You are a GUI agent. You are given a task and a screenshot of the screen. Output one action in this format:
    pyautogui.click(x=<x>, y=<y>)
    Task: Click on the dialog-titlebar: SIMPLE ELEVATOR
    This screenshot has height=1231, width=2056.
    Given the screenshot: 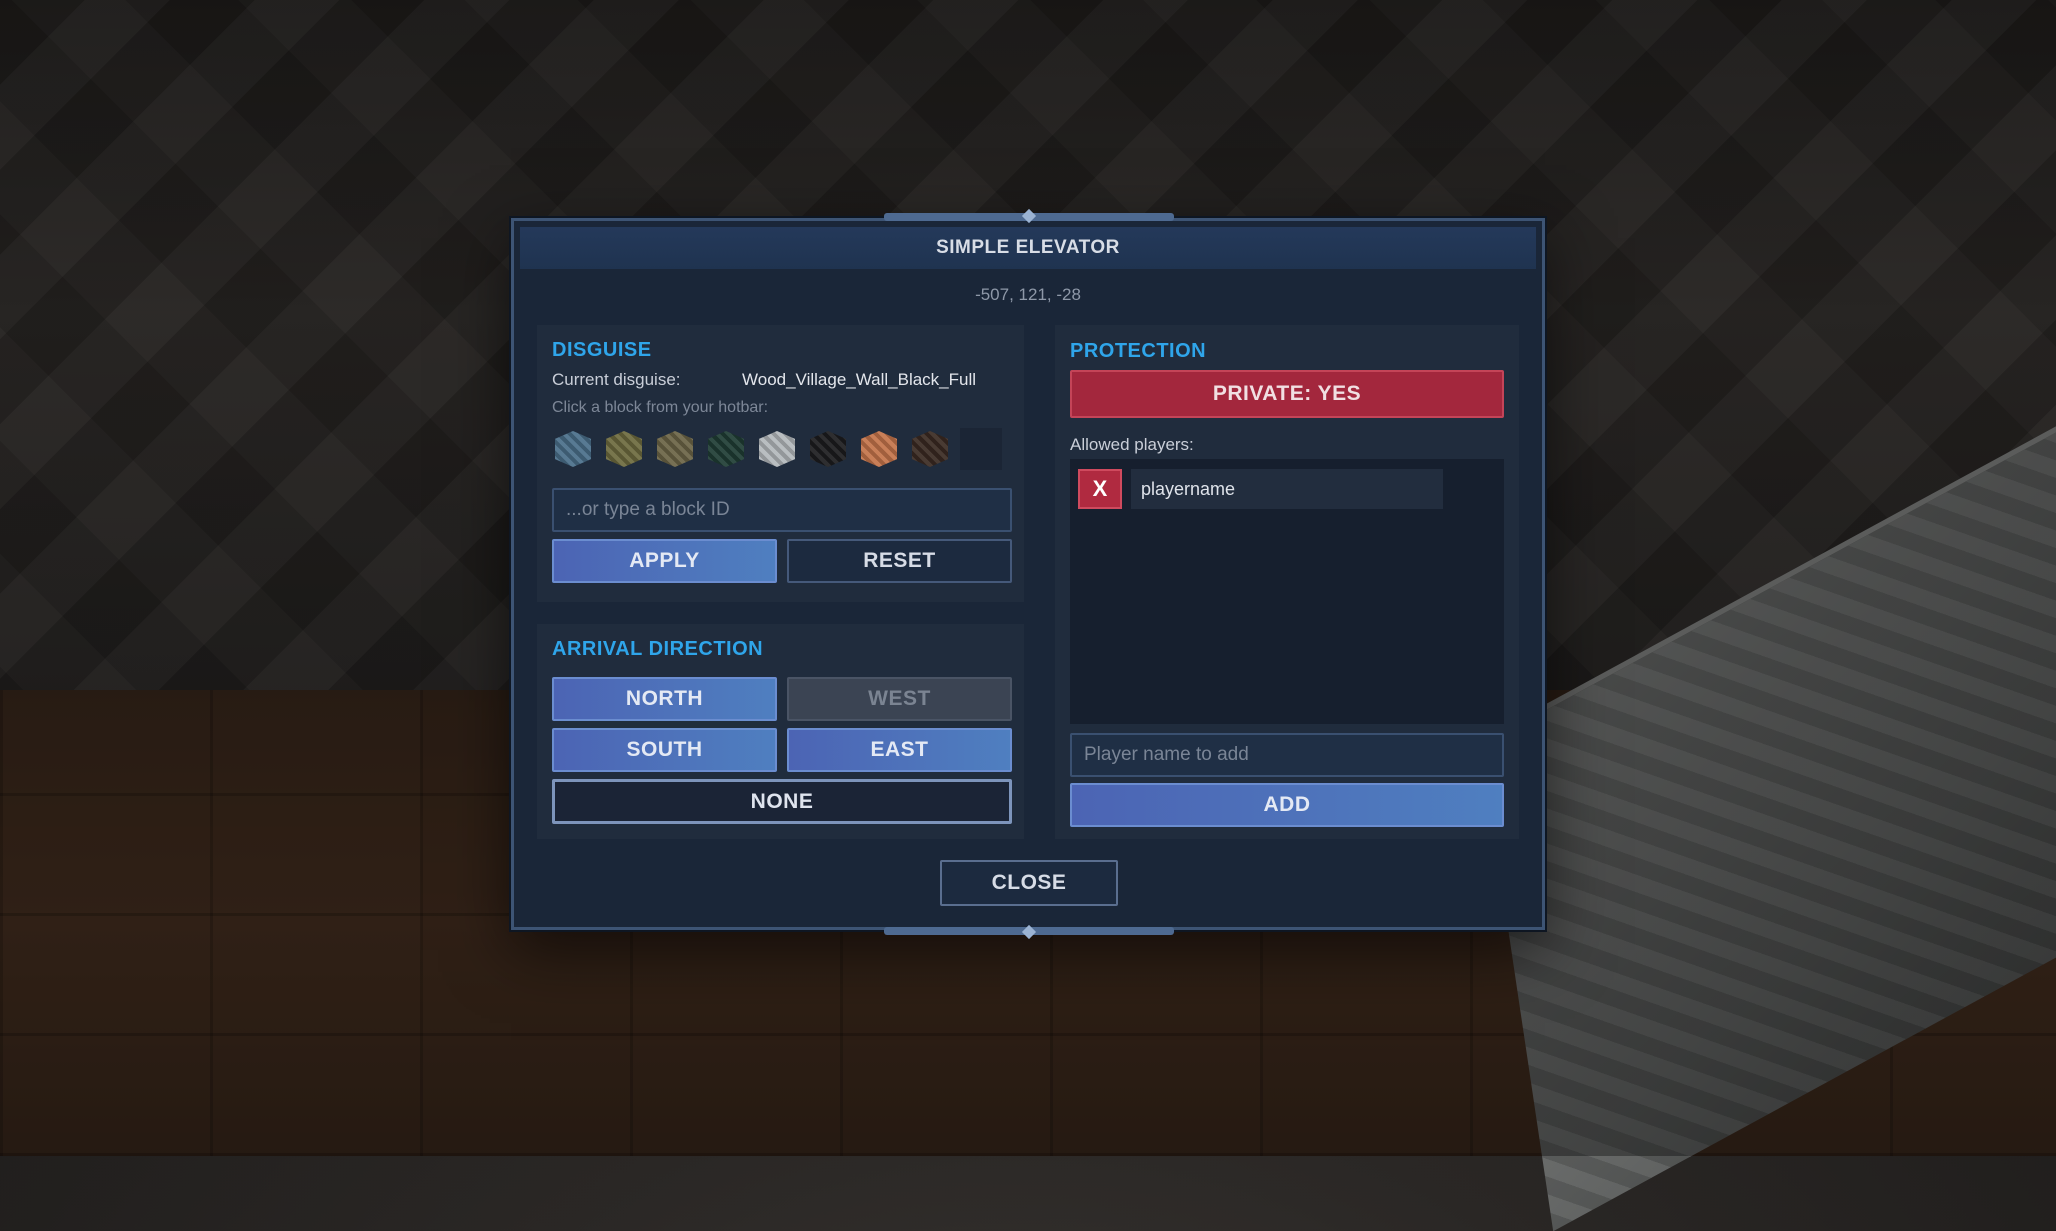 What is the action you would take?
    pyautogui.click(x=1028, y=248)
    